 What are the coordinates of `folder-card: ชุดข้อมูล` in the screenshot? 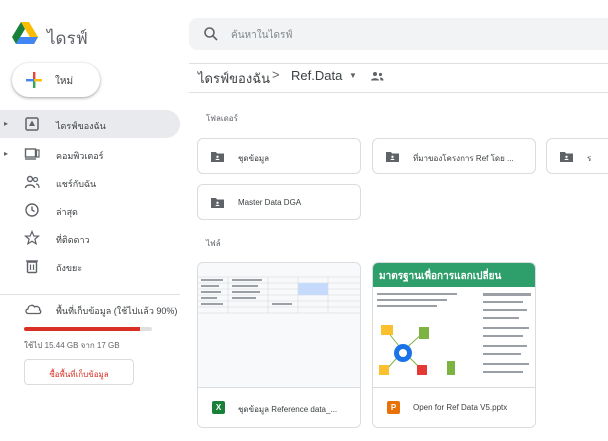 It's located at (279, 156).